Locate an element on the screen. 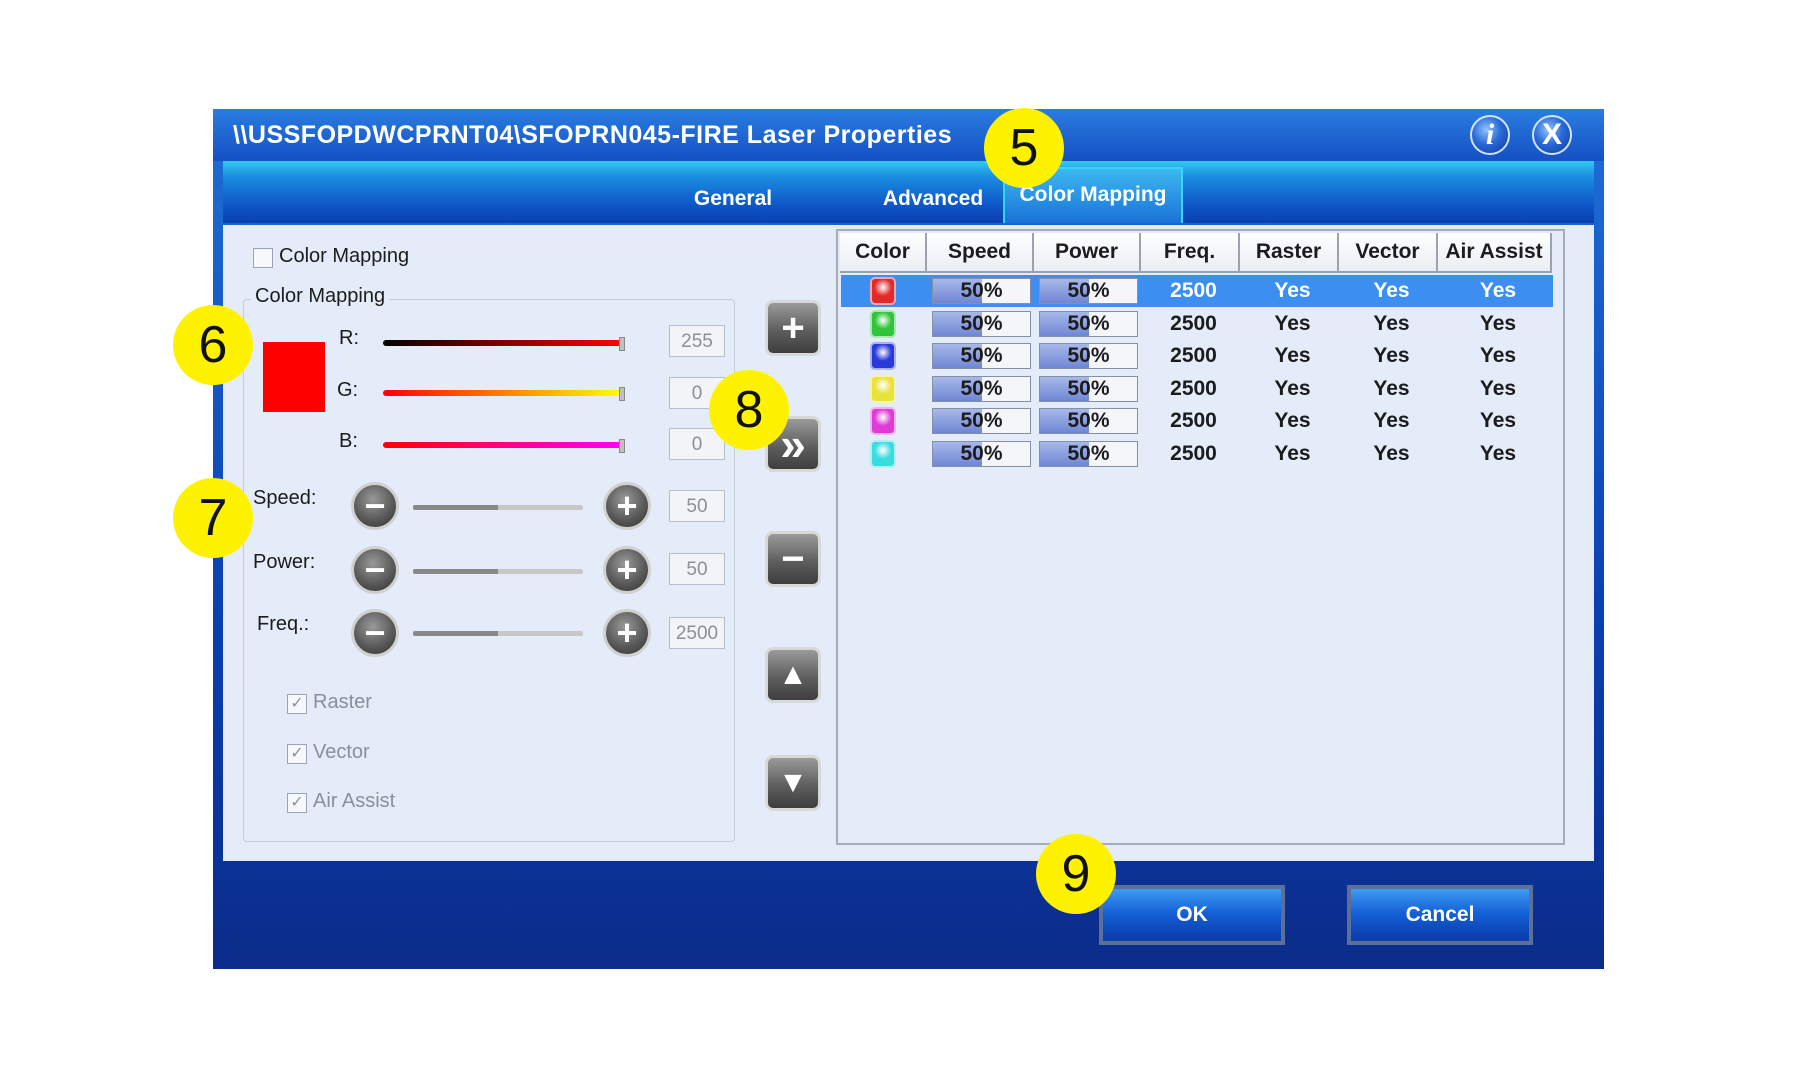 The image size is (1800, 1078). add-mapping-button: + is located at coordinates (793, 328).